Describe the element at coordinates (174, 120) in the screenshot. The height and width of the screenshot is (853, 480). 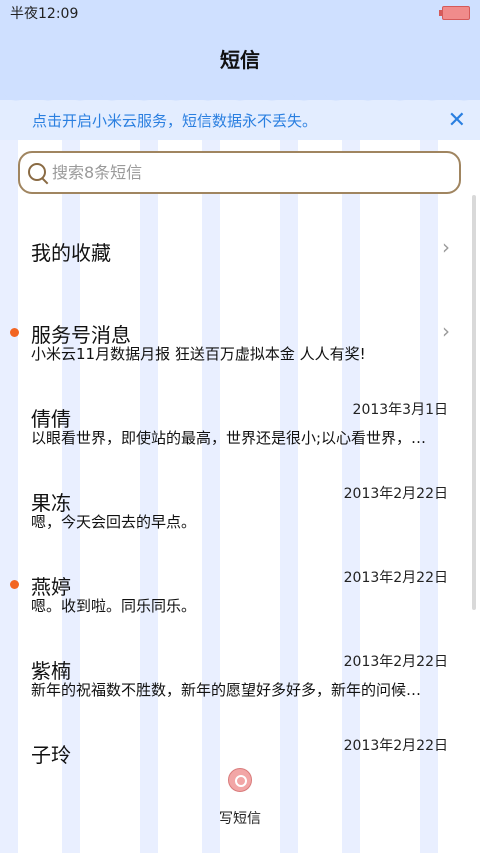
I see `banner-text: 点击开启小米云服务，短信数据永不丢失。` at that location.